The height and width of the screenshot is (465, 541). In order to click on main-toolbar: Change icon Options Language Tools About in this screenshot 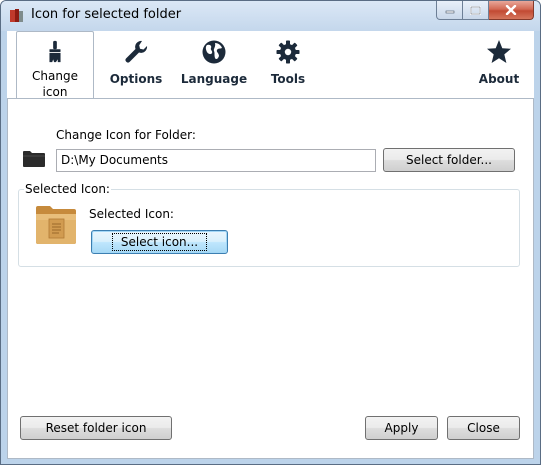, I will do `click(270, 65)`.